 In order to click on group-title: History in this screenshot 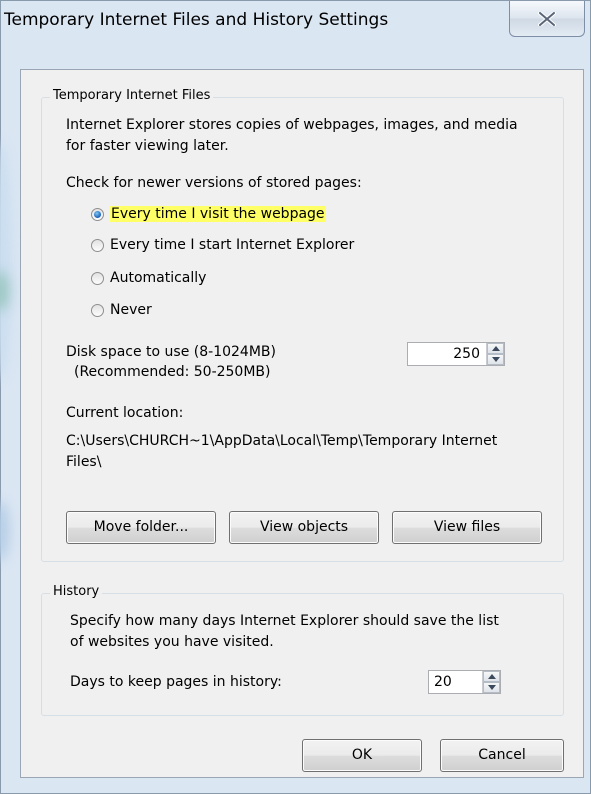, I will do `click(76, 591)`.